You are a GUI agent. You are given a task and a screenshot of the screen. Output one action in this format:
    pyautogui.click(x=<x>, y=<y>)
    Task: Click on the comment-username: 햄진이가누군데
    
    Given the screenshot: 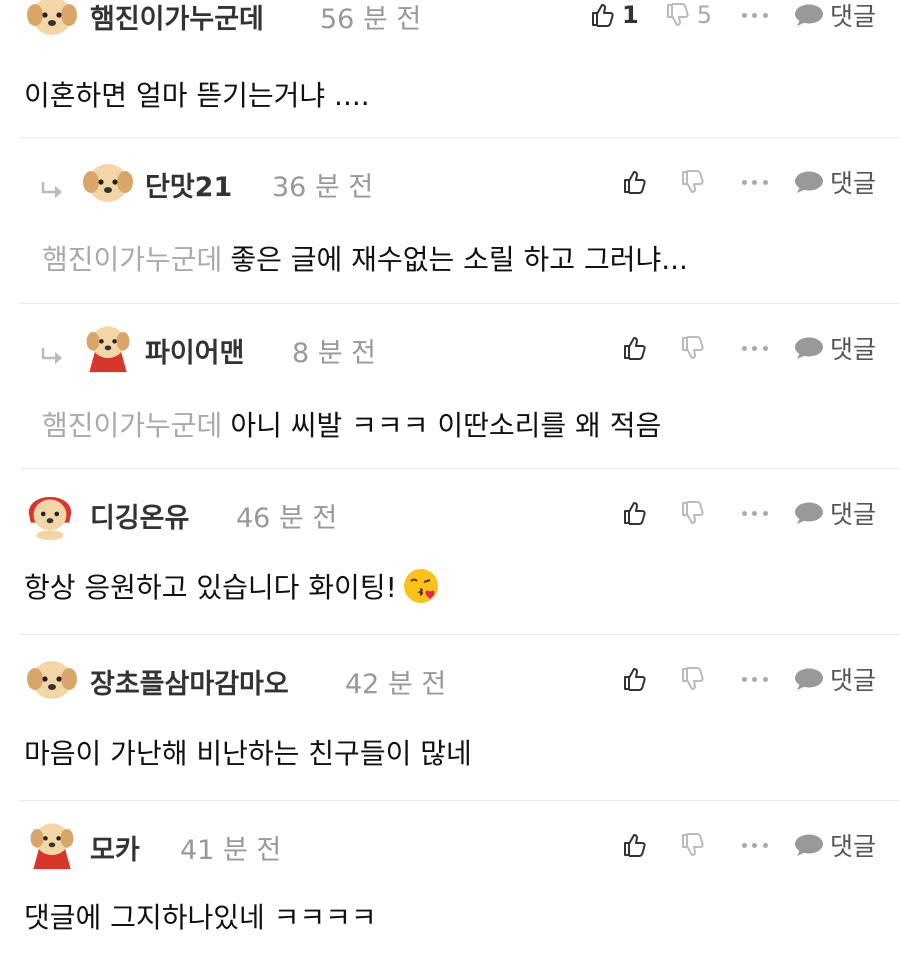 What is the action you would take?
    pyautogui.click(x=177, y=18)
    